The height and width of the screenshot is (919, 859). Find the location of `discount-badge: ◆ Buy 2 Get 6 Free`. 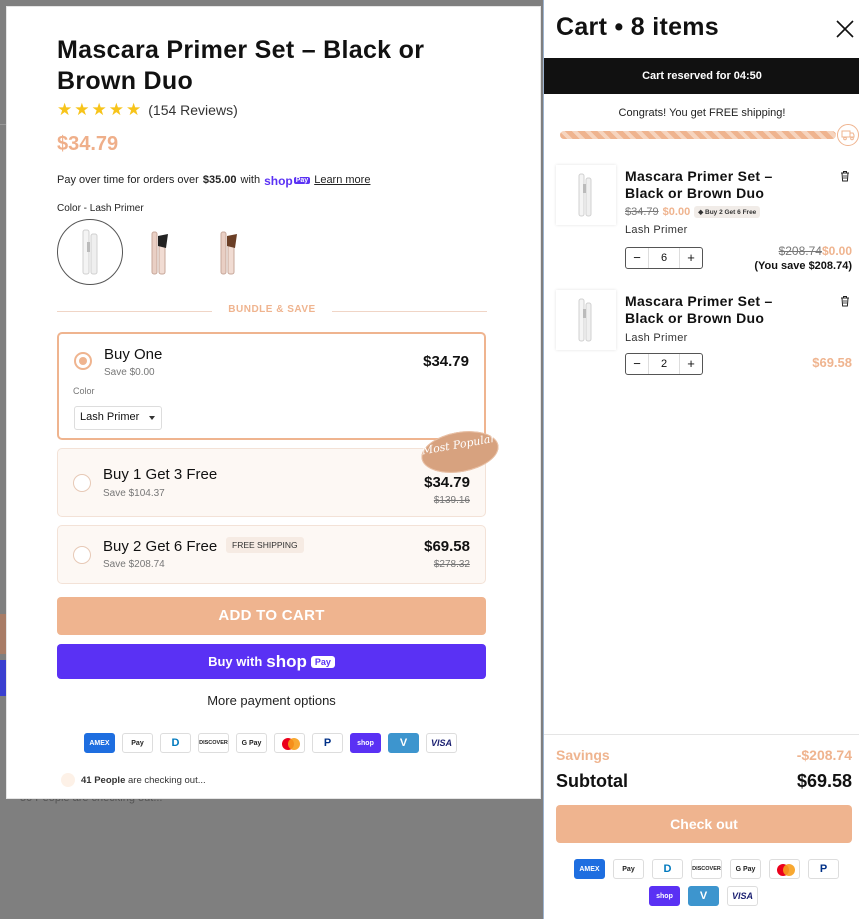

discount-badge: ◆ Buy 2 Get 6 Free is located at coordinates (727, 212).